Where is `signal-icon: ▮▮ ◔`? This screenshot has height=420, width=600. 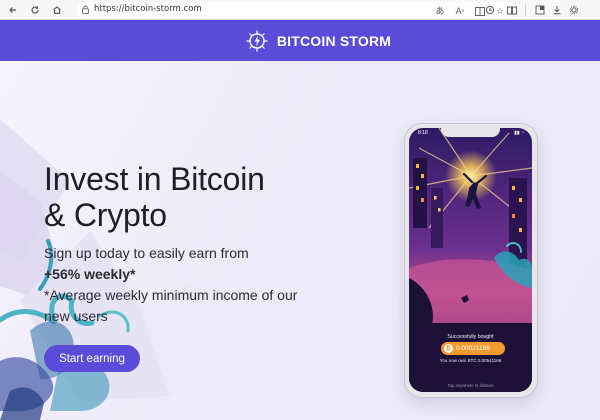
signal-icon: ▮▮ ◔ is located at coordinates (519, 133).